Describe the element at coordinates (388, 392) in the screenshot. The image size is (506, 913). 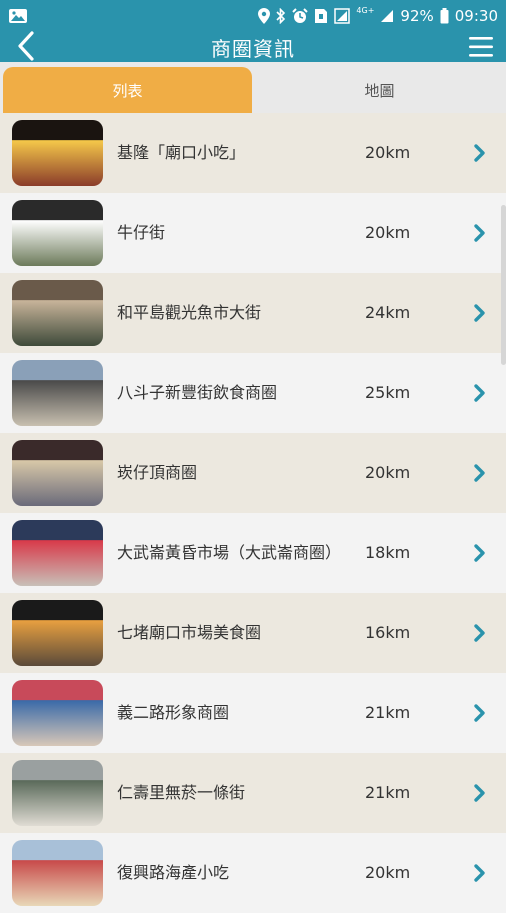
I see `item-distance: 25km` at that location.